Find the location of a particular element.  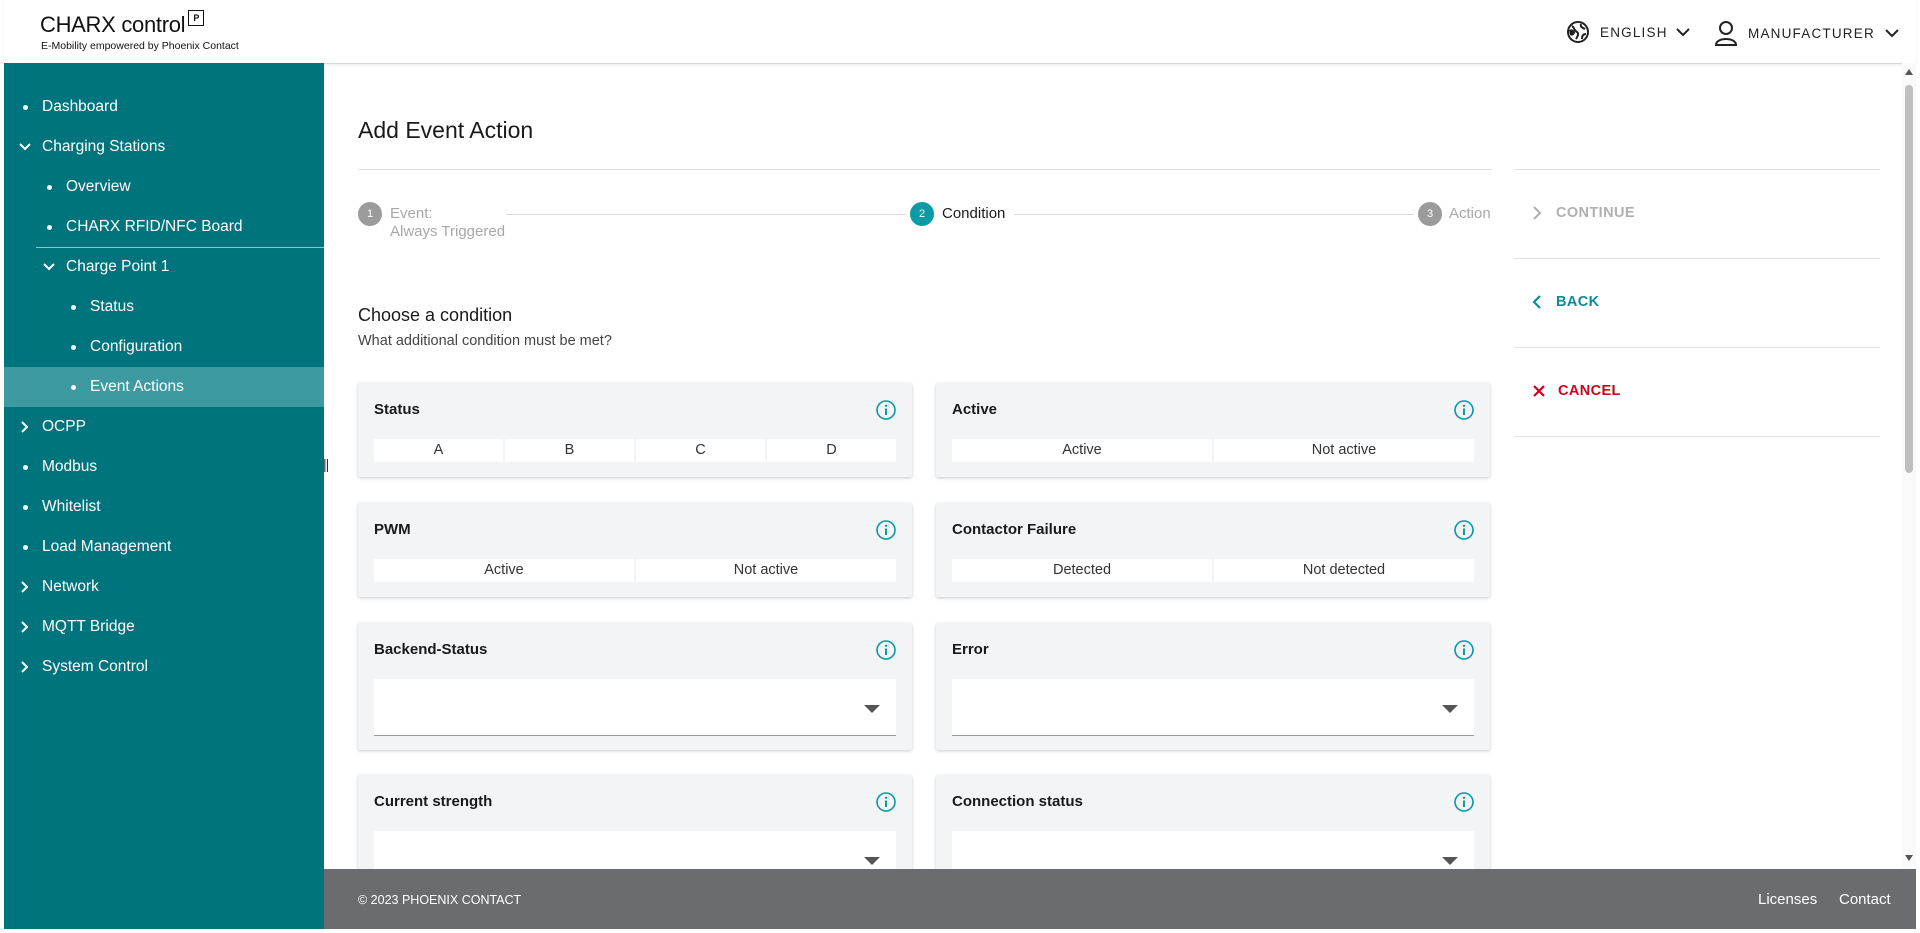

chevron-left-icon is located at coordinates (1536, 302).